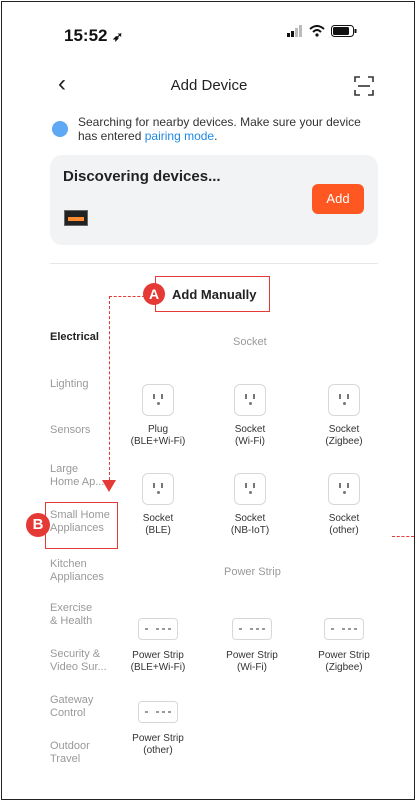 The width and height of the screenshot is (418, 803). Describe the element at coordinates (127, 296) in the screenshot. I see `callout-line-a-h` at that location.